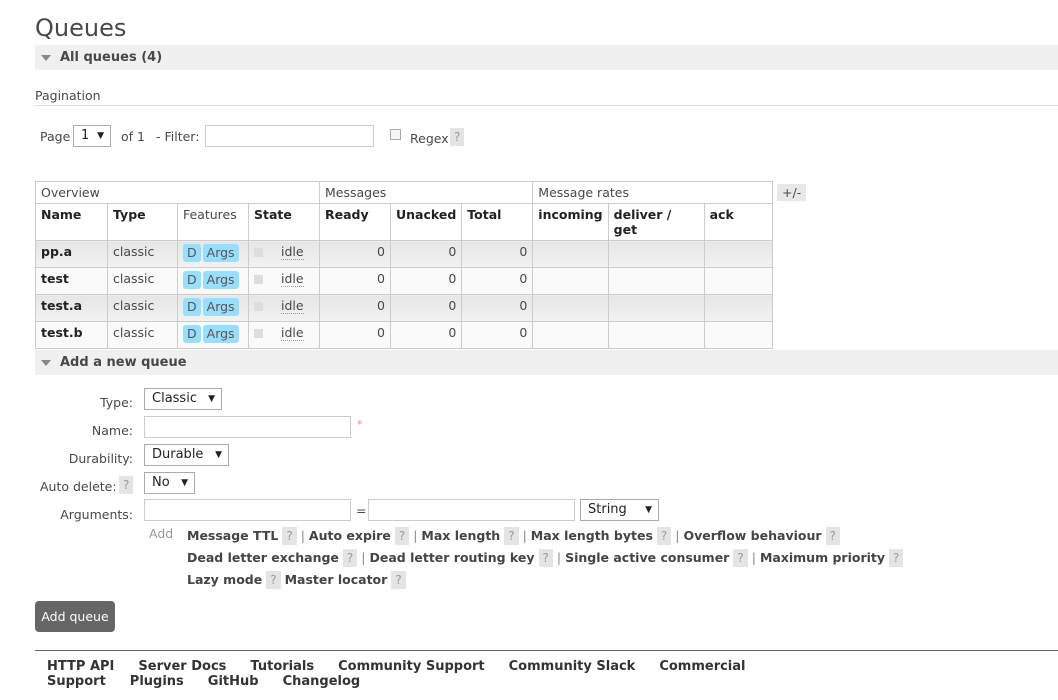 This screenshot has height=700, width=1058. Describe the element at coordinates (142, 222) in the screenshot. I see `col-type: Type` at that location.